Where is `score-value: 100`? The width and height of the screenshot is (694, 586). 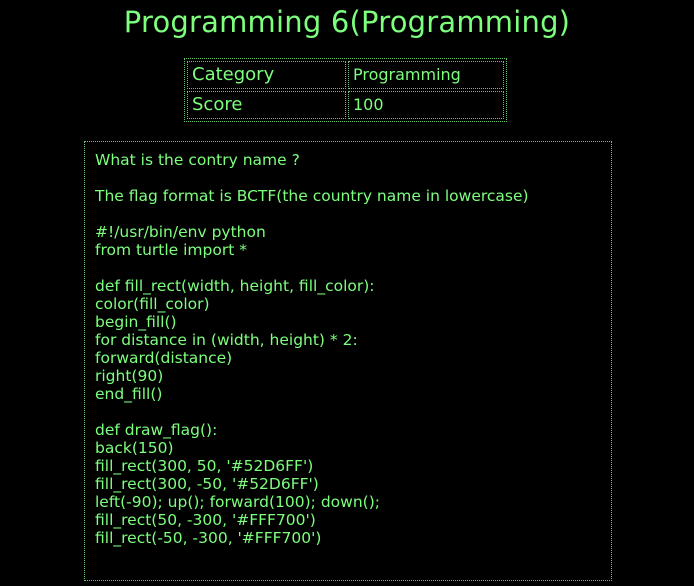
score-value: 100 is located at coordinates (426, 105).